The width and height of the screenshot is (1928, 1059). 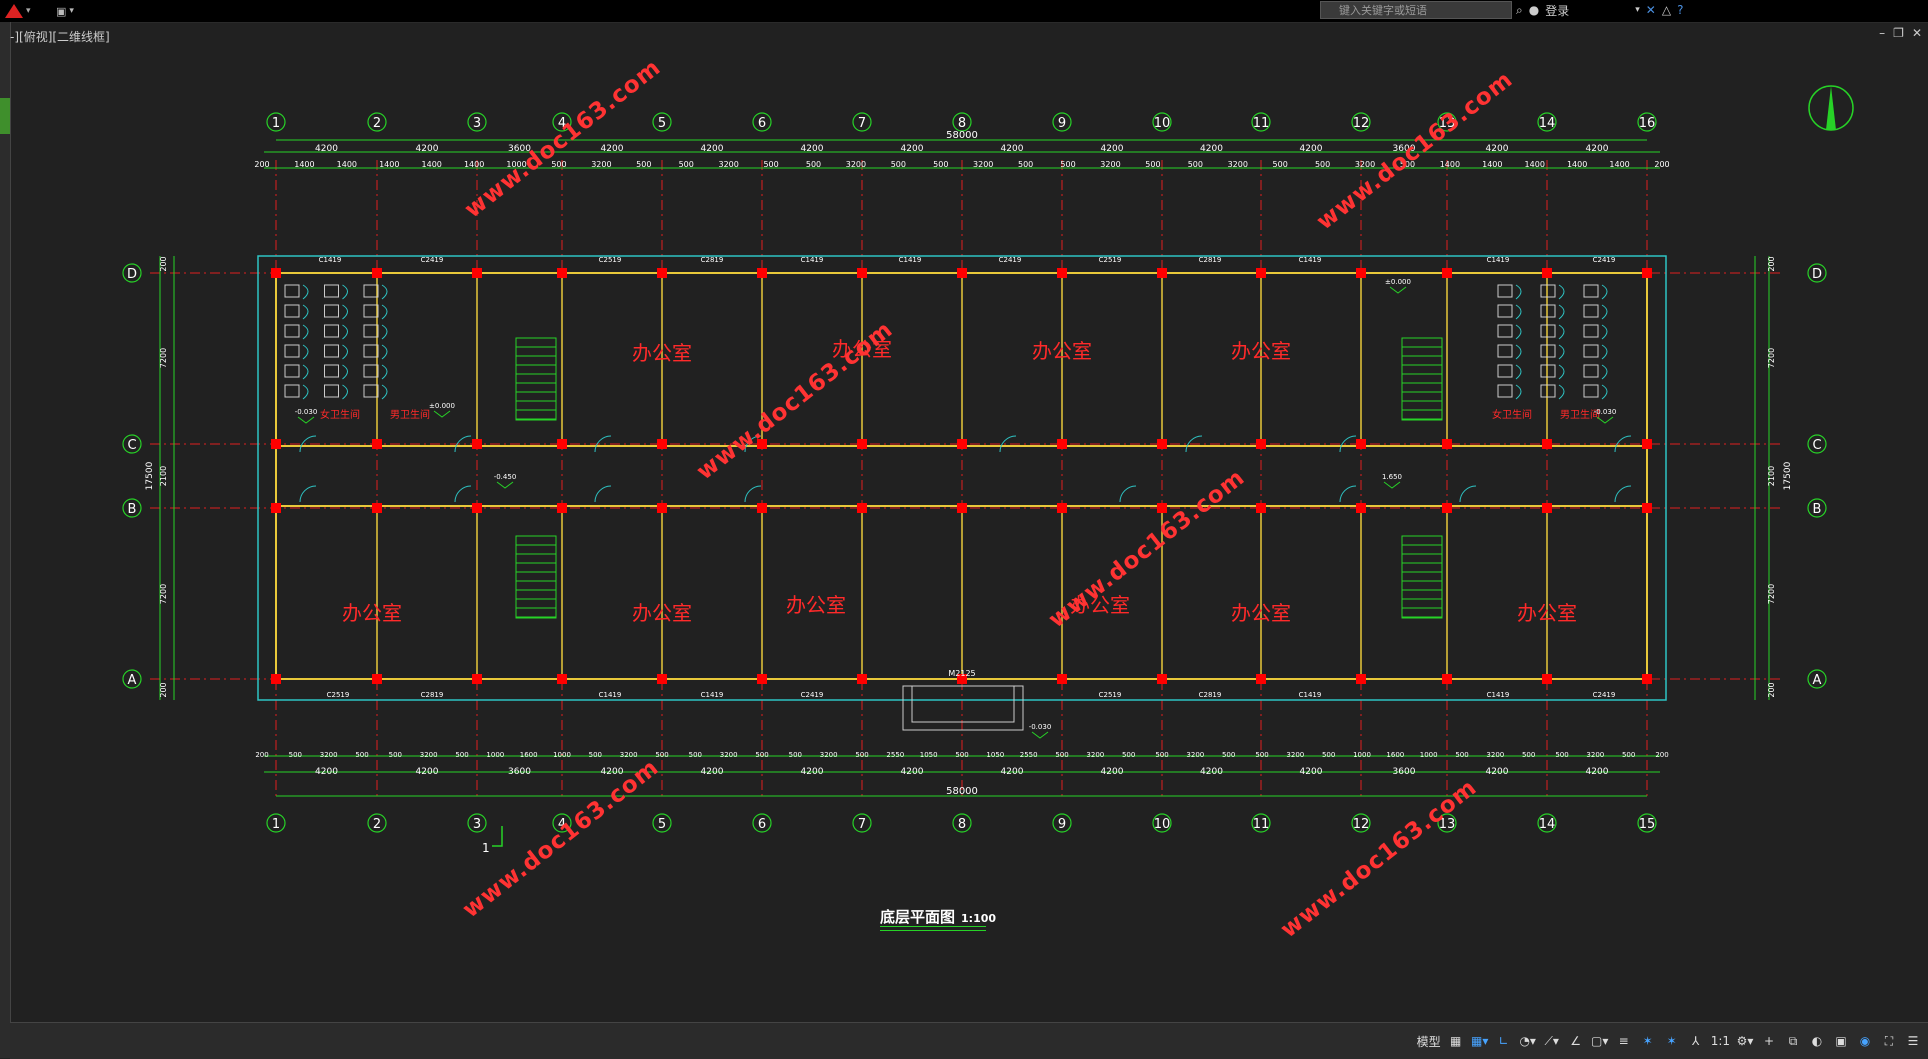 What do you see at coordinates (1720, 1041) in the screenshot?
I see `annotation-scale-value: 1:1` at bounding box center [1720, 1041].